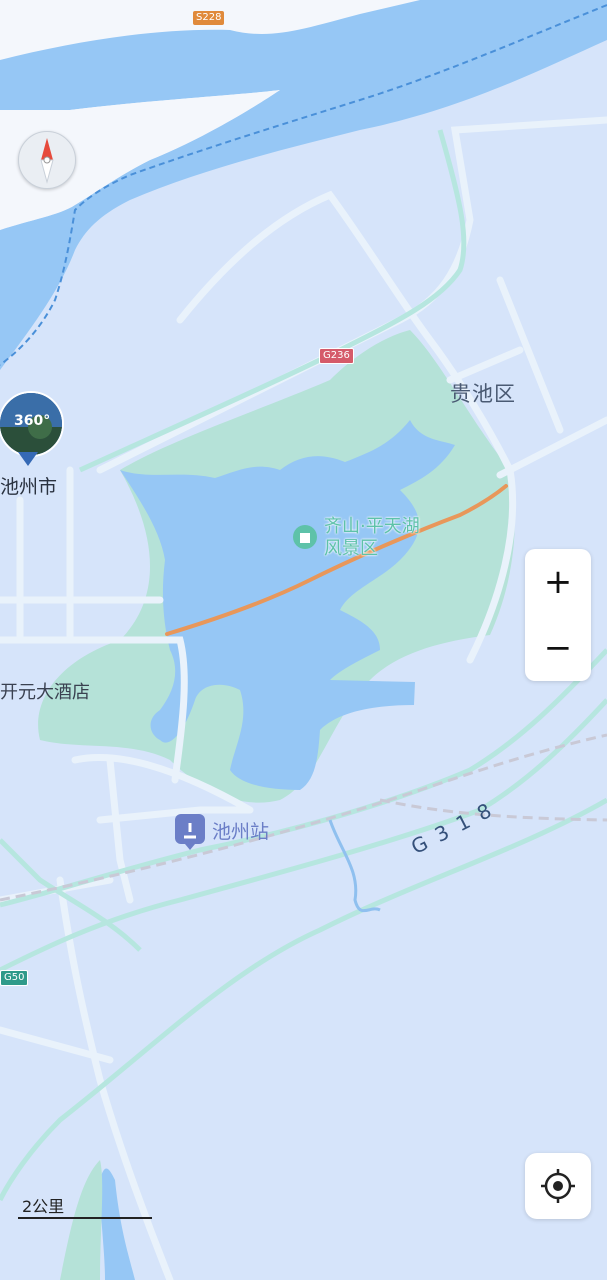 The height and width of the screenshot is (1280, 607). I want to click on compass-icon, so click(47, 161).